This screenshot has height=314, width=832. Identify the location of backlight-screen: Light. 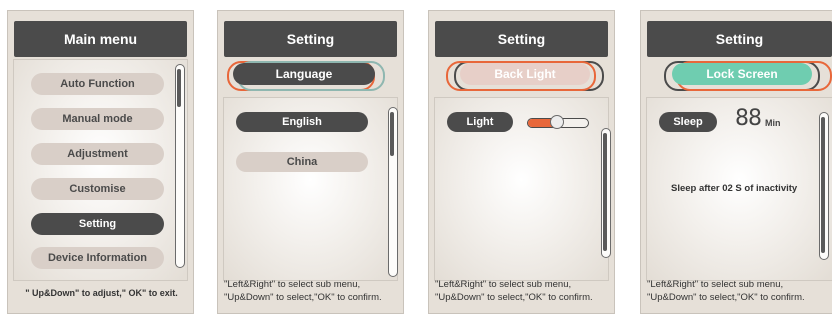
(522, 189).